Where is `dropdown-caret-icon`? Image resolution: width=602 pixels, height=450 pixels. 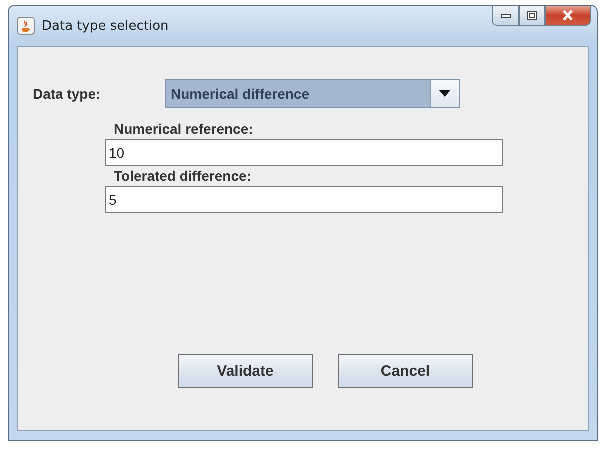
dropdown-caret-icon is located at coordinates (445, 93).